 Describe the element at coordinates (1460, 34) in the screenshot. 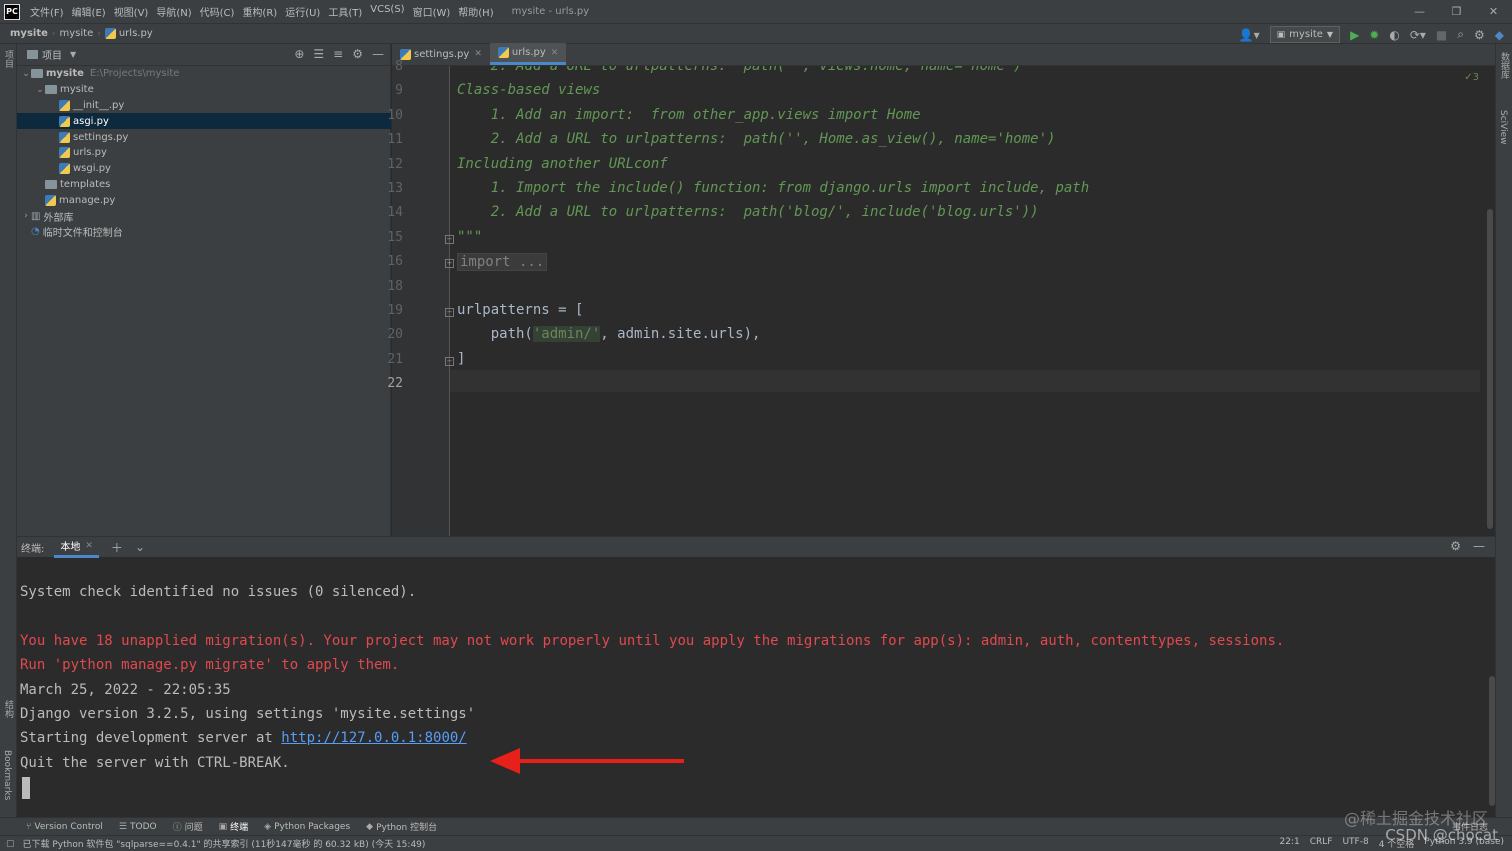

I see `search-icon: ⌕` at that location.